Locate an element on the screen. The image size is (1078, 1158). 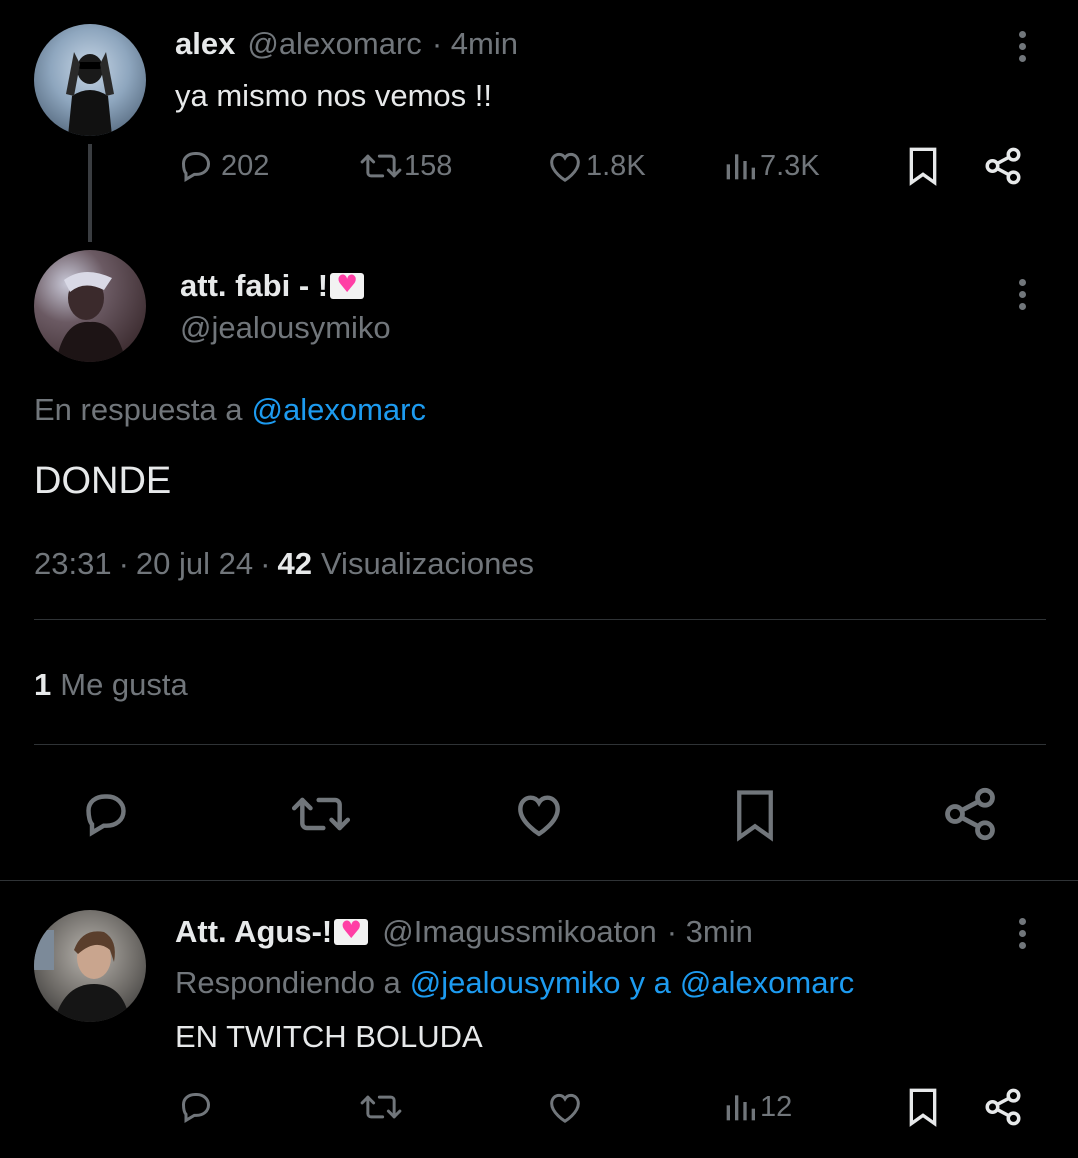
reply-prefix: Respondiendo a is located at coordinates (288, 982).